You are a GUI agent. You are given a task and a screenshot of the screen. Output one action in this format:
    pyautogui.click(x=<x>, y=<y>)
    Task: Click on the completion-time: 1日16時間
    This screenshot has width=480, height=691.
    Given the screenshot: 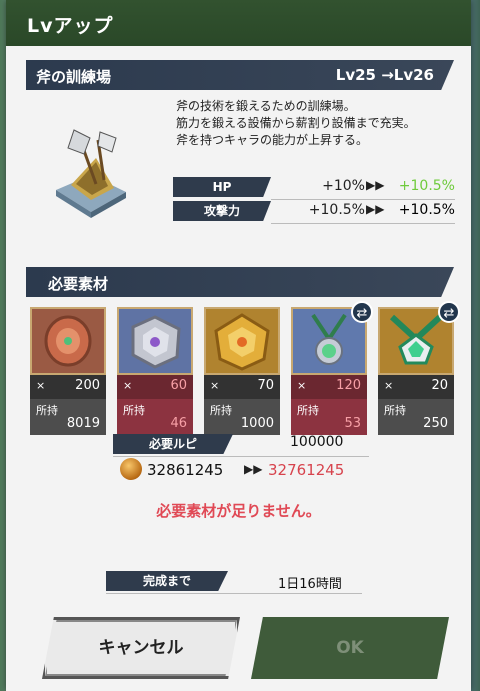 What is the action you would take?
    pyautogui.click(x=310, y=584)
    